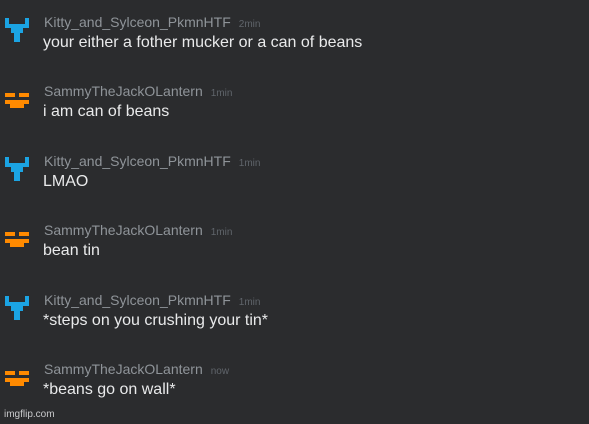 This screenshot has height=424, width=589. I want to click on message-text: bean tin, so click(71, 250).